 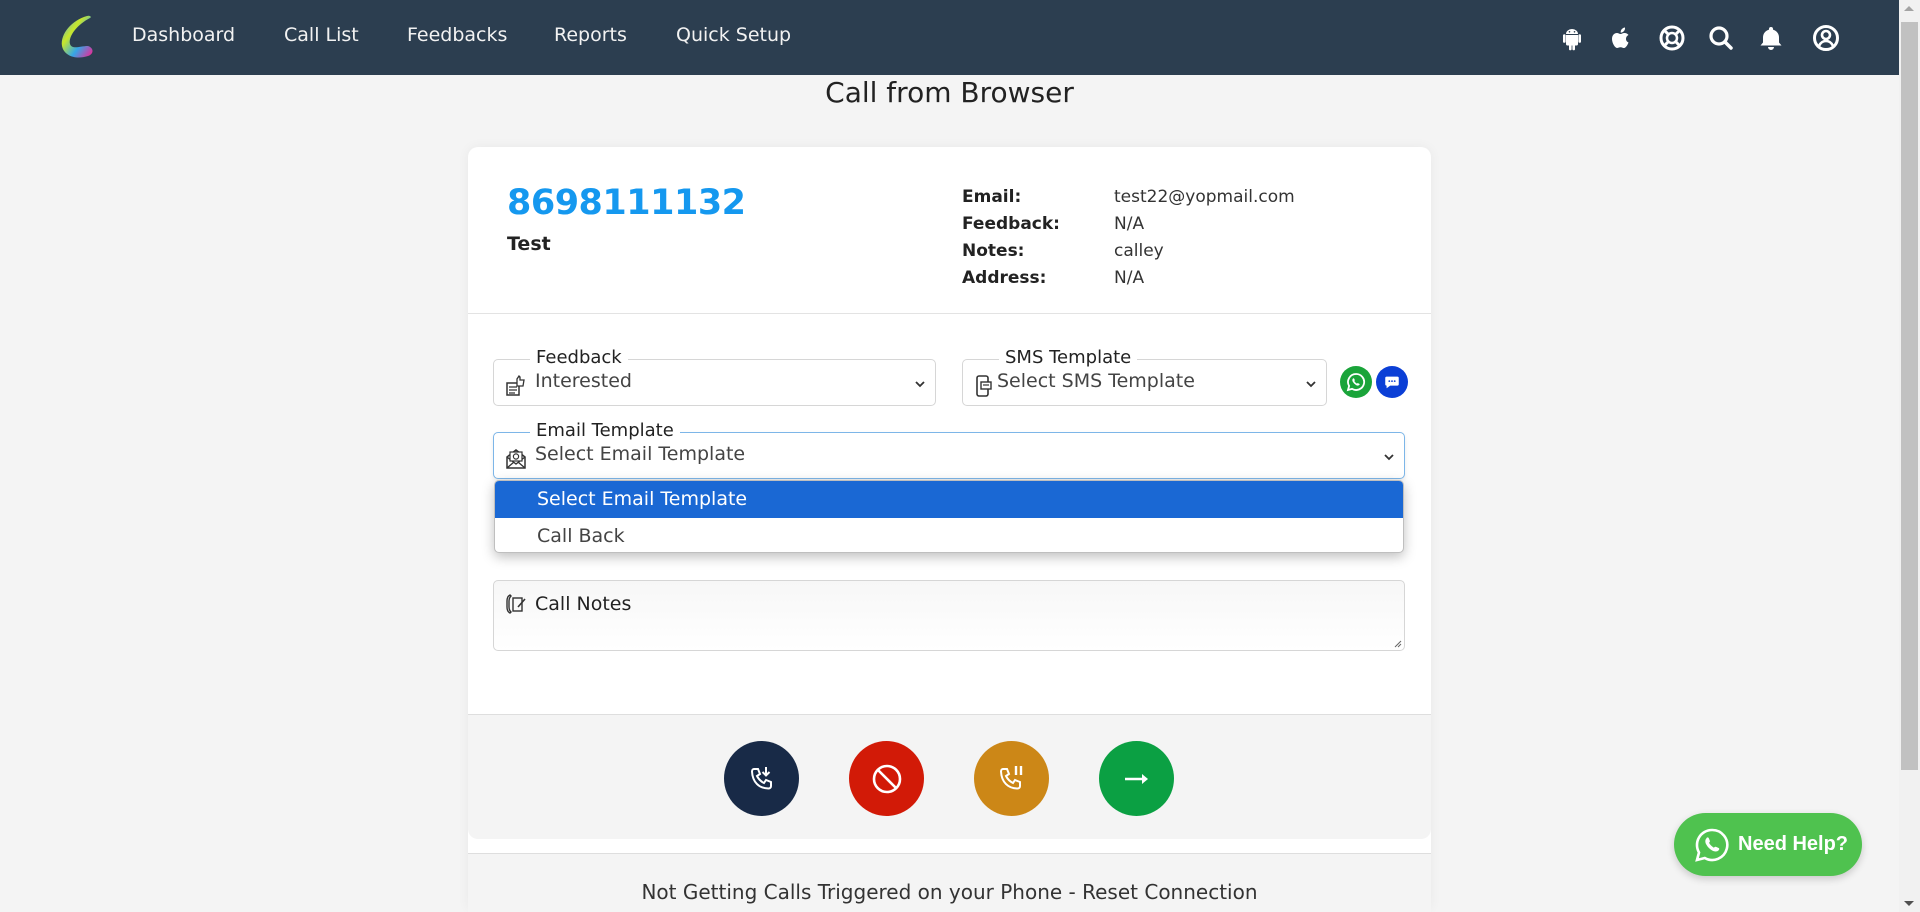 What do you see at coordinates (583, 604) in the screenshot?
I see `call-notes-placeholder: Call Notes` at bounding box center [583, 604].